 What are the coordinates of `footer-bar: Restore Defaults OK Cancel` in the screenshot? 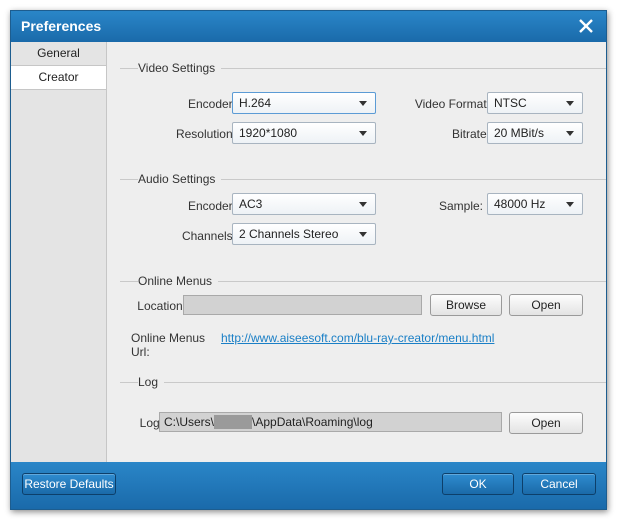 It's located at (308, 485).